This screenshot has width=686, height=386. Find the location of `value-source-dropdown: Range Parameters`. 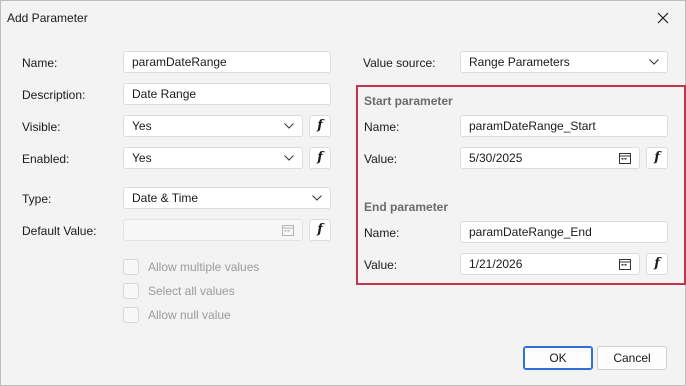

value-source-dropdown: Range Parameters is located at coordinates (564, 62).